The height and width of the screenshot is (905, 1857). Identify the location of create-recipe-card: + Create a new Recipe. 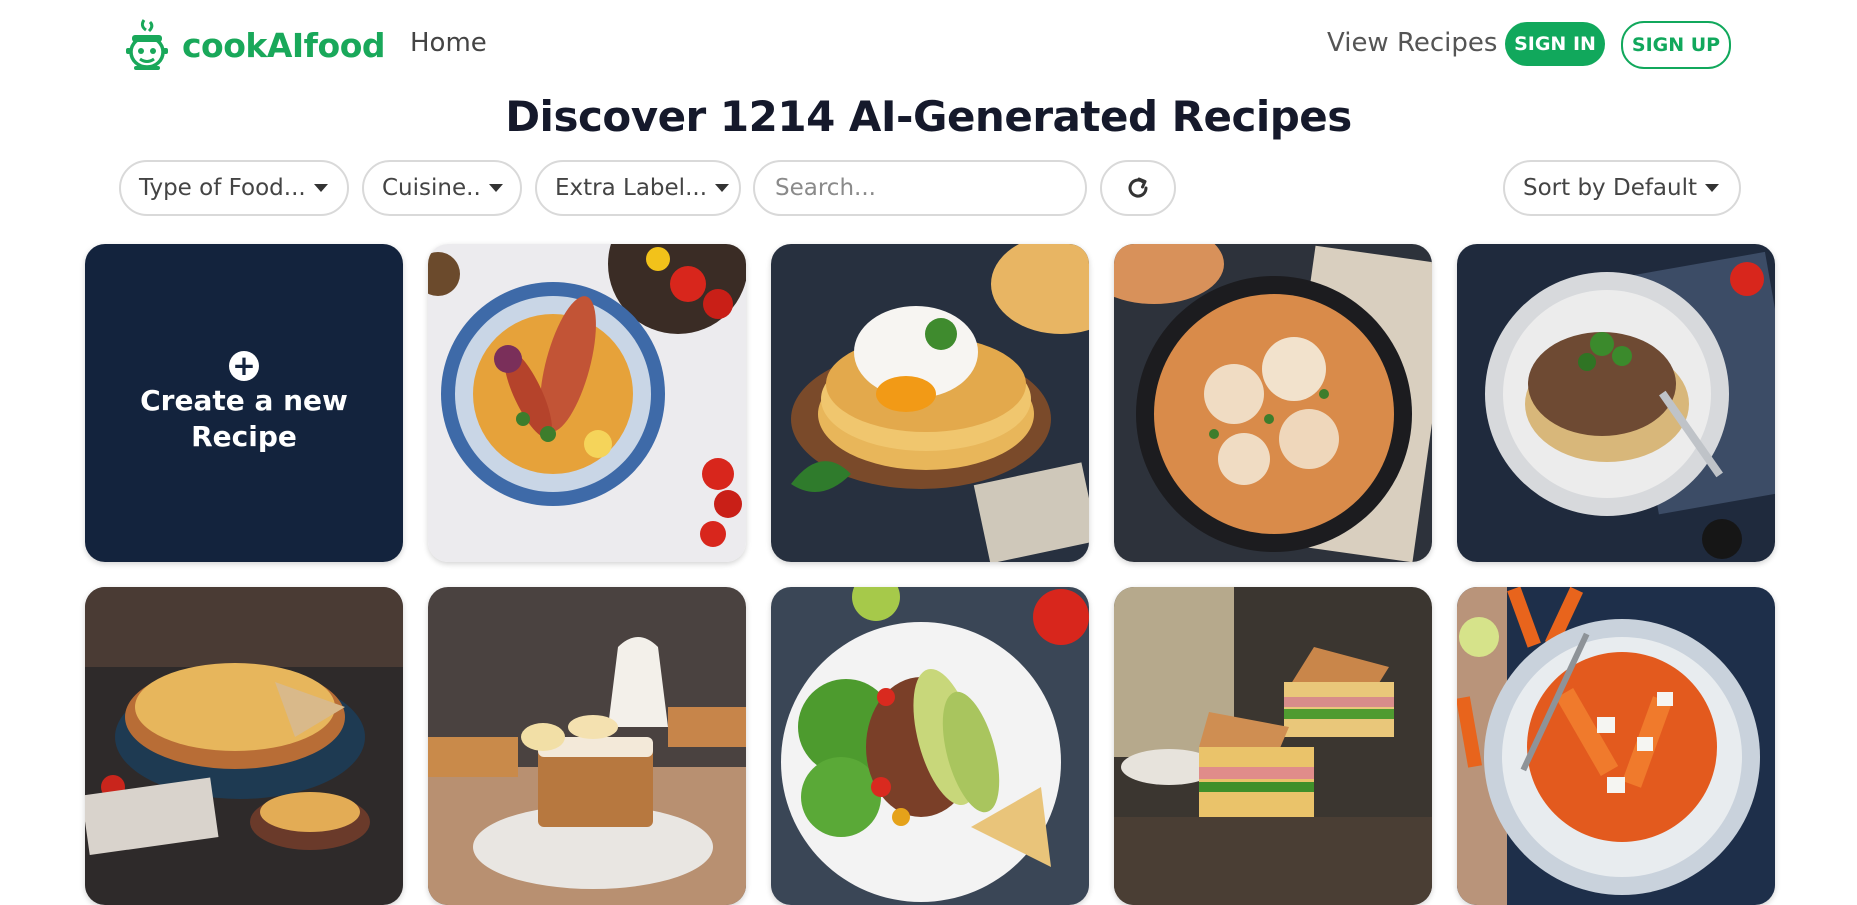
(244, 403).